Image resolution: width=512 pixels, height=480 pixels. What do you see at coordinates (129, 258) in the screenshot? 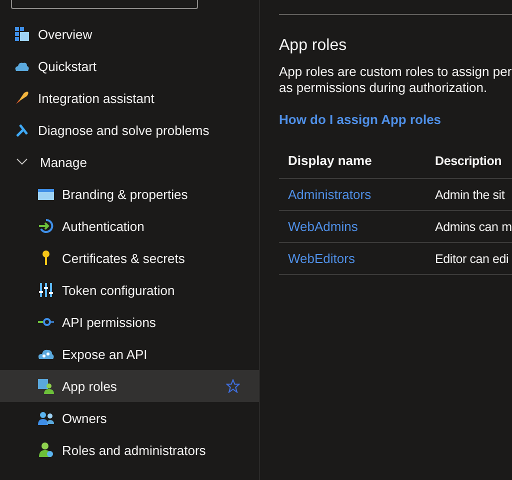
I see `sidebar-item: Certificates & secrets` at bounding box center [129, 258].